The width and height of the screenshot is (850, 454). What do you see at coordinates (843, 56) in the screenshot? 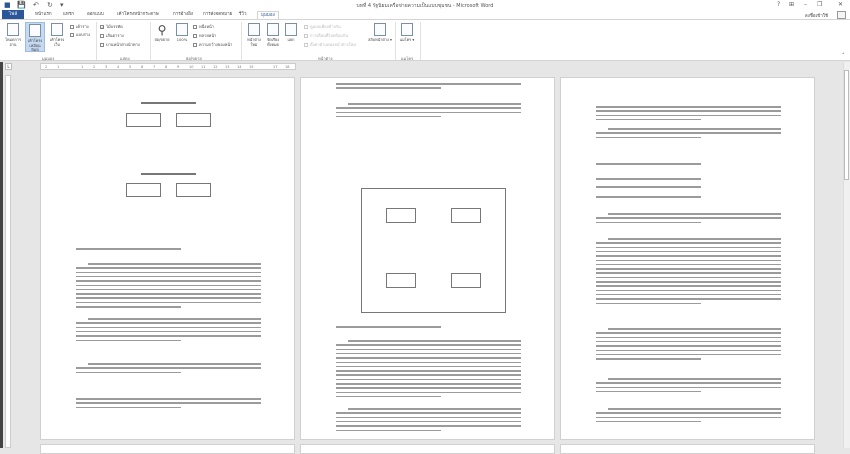
I see `collapse-ribbon-icon: ˄` at bounding box center [843, 56].